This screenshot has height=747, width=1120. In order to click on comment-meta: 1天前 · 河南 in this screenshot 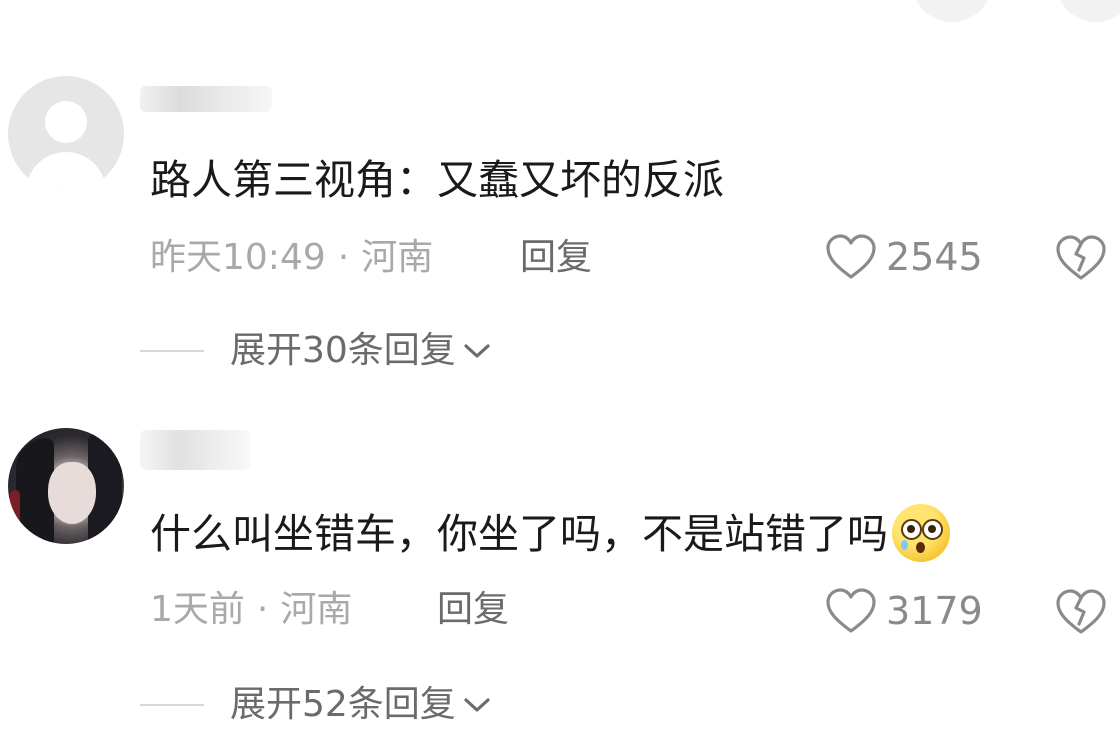, I will do `click(251, 610)`.